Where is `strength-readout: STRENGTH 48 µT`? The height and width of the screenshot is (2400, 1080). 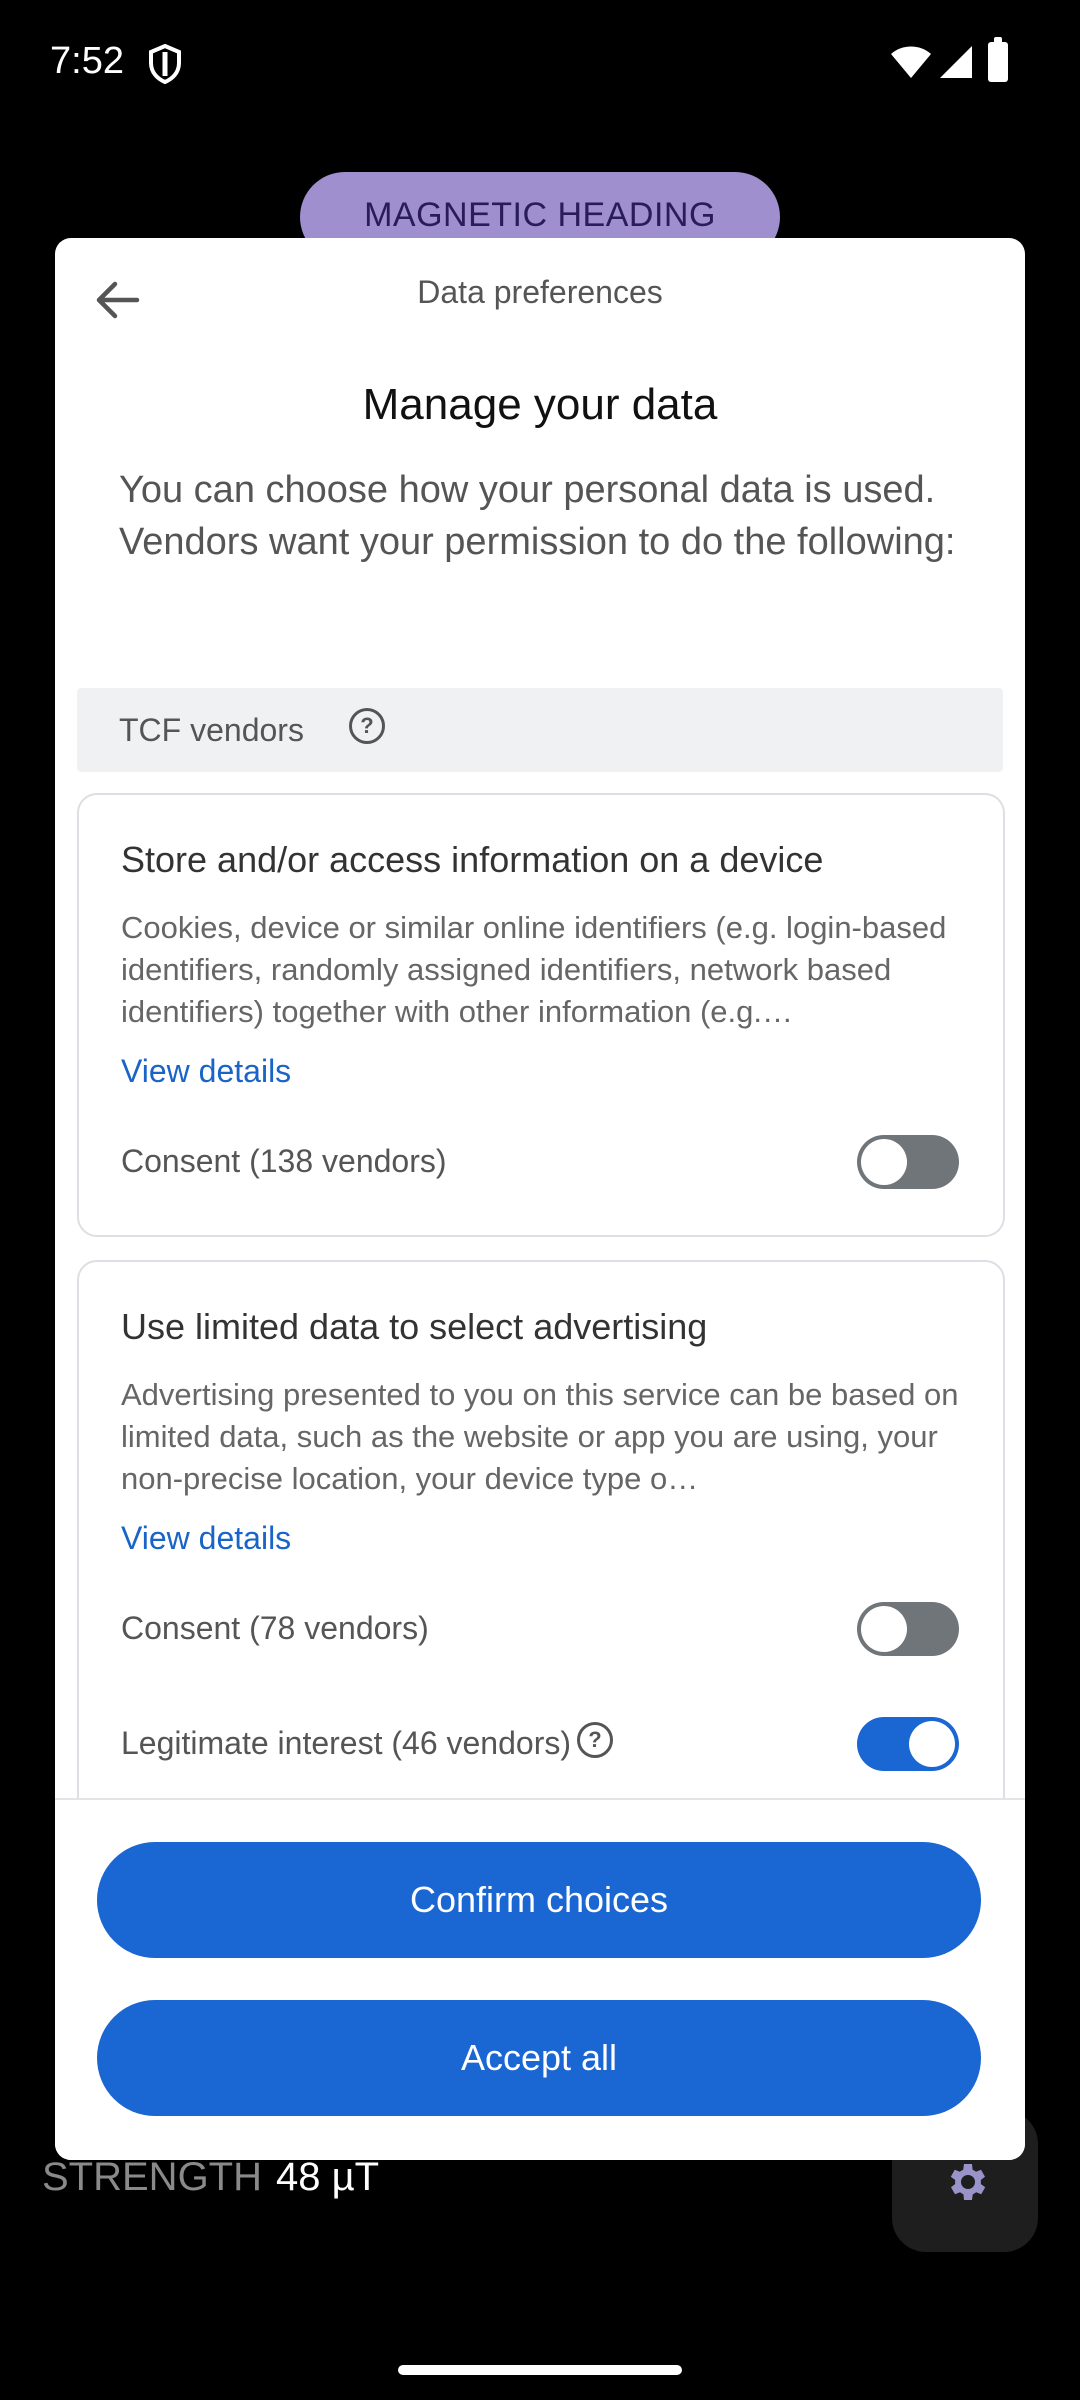 strength-readout: STRENGTH 48 µT is located at coordinates (210, 2177).